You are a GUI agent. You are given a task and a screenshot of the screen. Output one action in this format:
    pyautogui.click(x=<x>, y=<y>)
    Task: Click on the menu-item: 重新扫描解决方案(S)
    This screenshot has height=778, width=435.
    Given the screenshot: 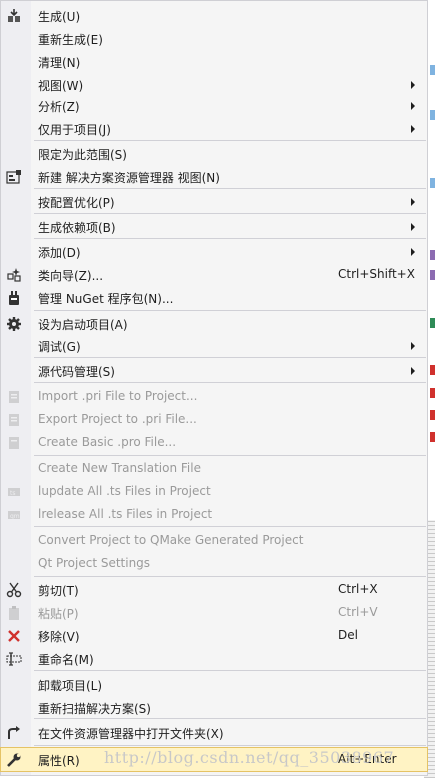 What is the action you would take?
    pyautogui.click(x=214, y=707)
    